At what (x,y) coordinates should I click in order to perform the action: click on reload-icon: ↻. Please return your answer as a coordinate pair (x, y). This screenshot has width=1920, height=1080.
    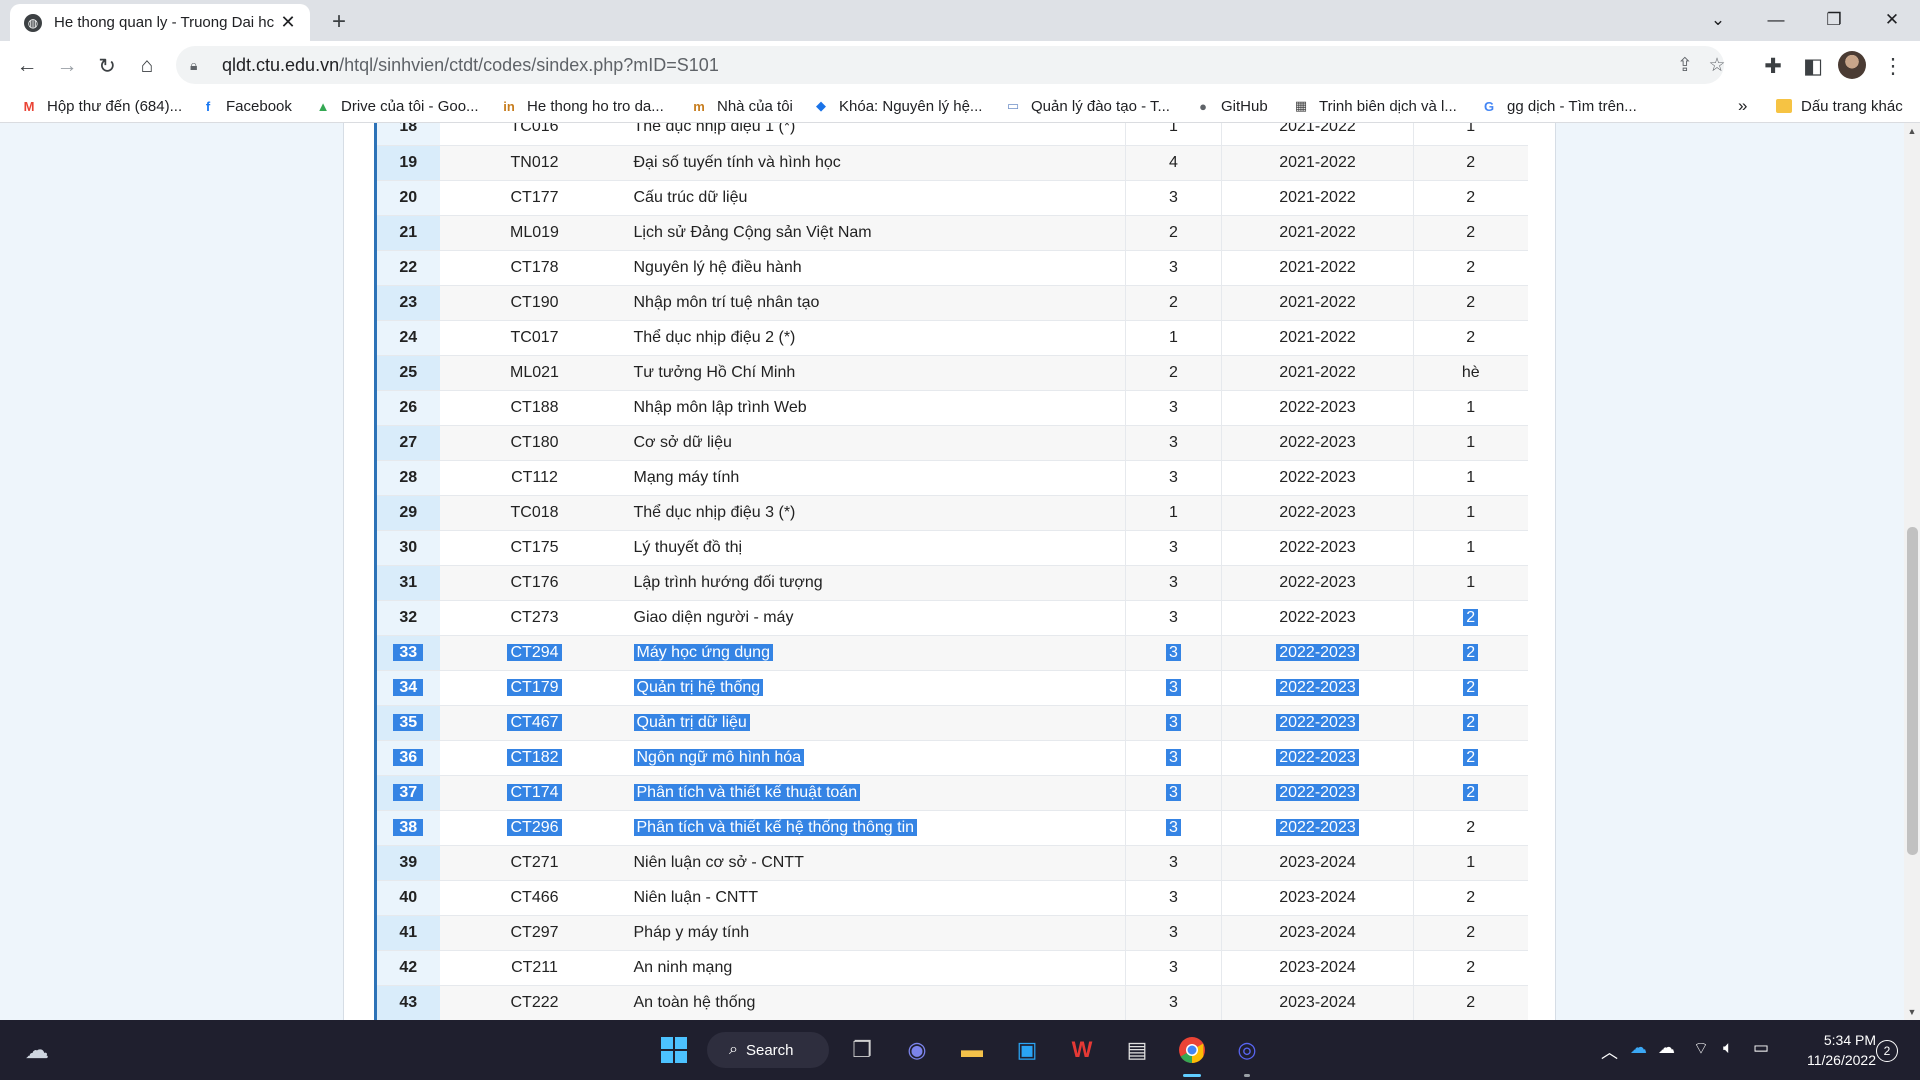
    Looking at the image, I should click on (107, 66).